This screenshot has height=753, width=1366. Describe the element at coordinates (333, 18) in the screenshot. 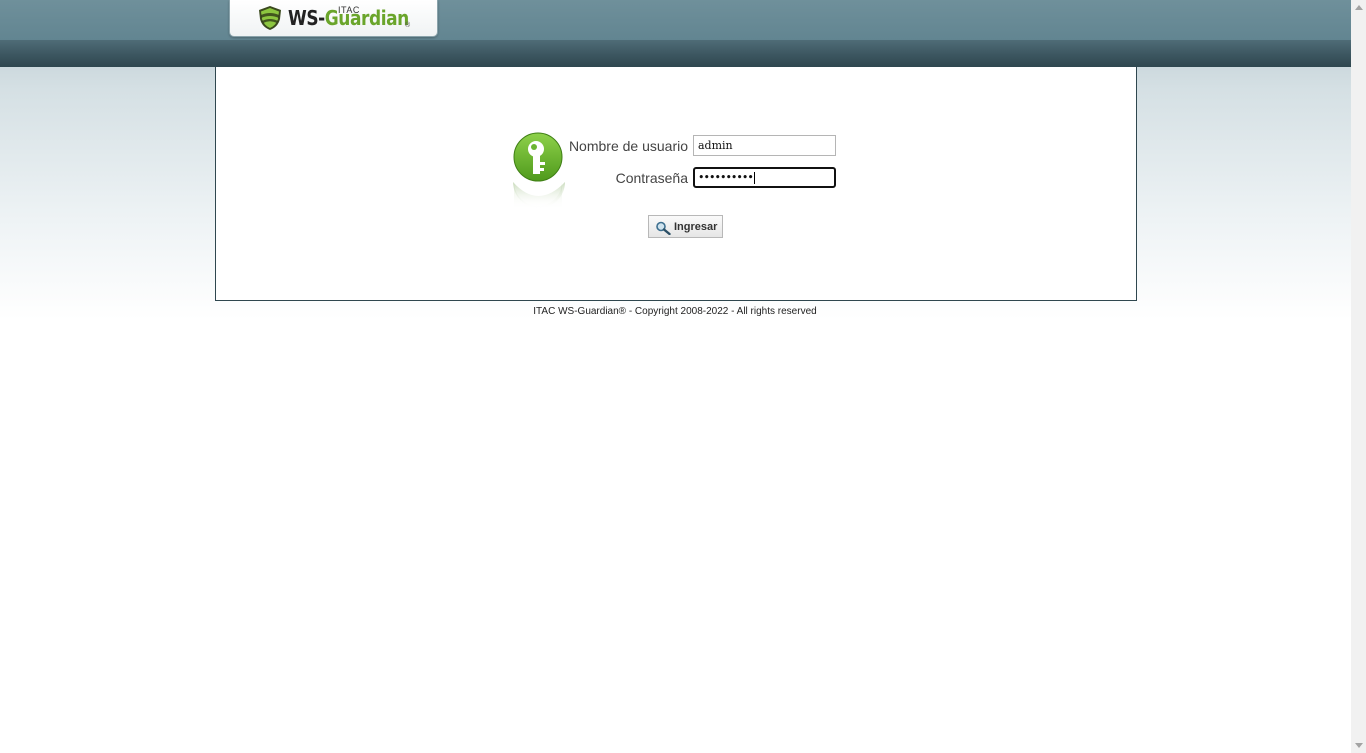

I see `logo-tab: WS-Guardian ITAC ®` at that location.